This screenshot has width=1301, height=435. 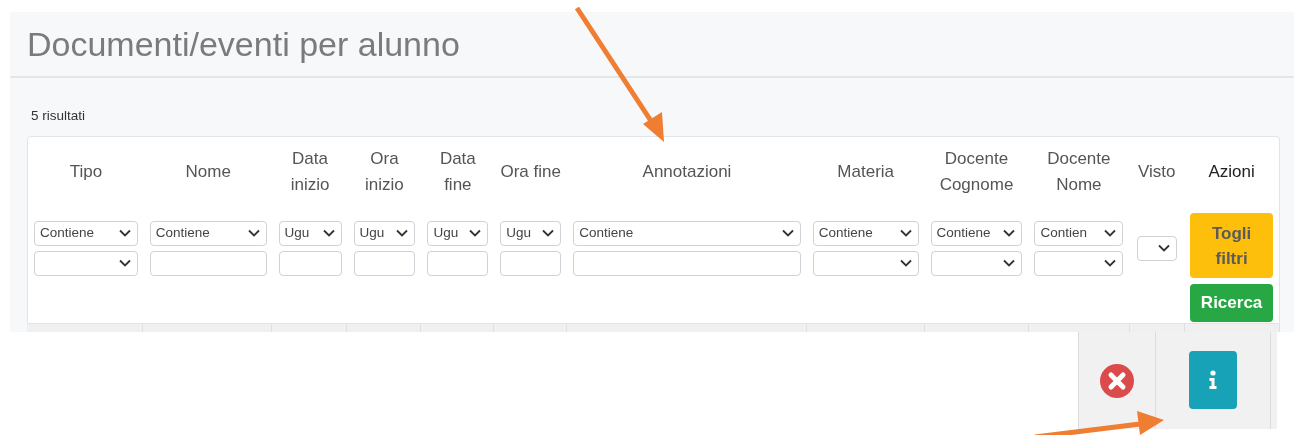 I want to click on column-header: Docente Cognome, so click(x=976, y=172).